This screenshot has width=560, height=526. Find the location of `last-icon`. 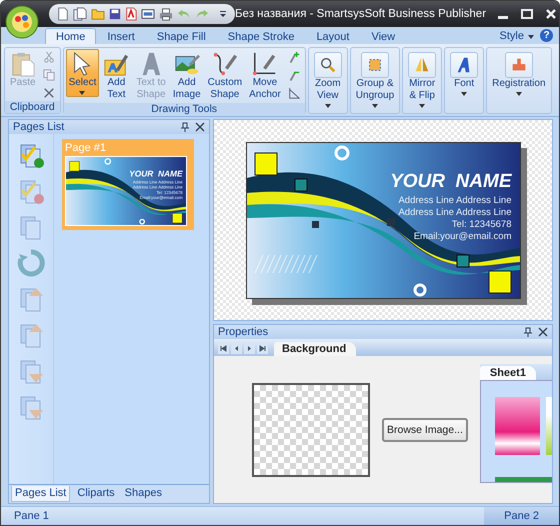

last-icon is located at coordinates (262, 348).